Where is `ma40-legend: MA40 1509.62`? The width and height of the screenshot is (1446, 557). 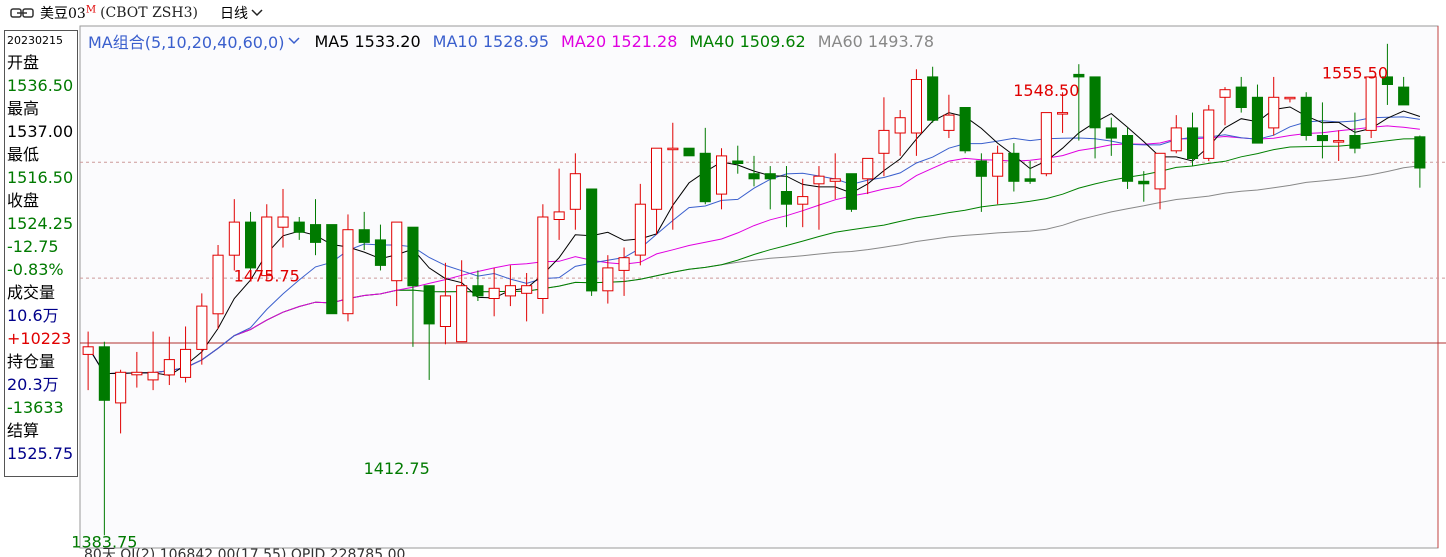
ma40-legend: MA40 1509.62 is located at coordinates (747, 41).